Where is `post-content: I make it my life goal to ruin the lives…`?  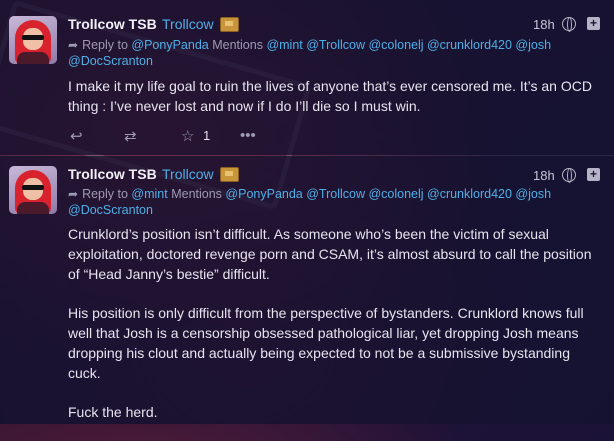
post-content: I make it my life goal to ruin the lives… is located at coordinates (335, 105).